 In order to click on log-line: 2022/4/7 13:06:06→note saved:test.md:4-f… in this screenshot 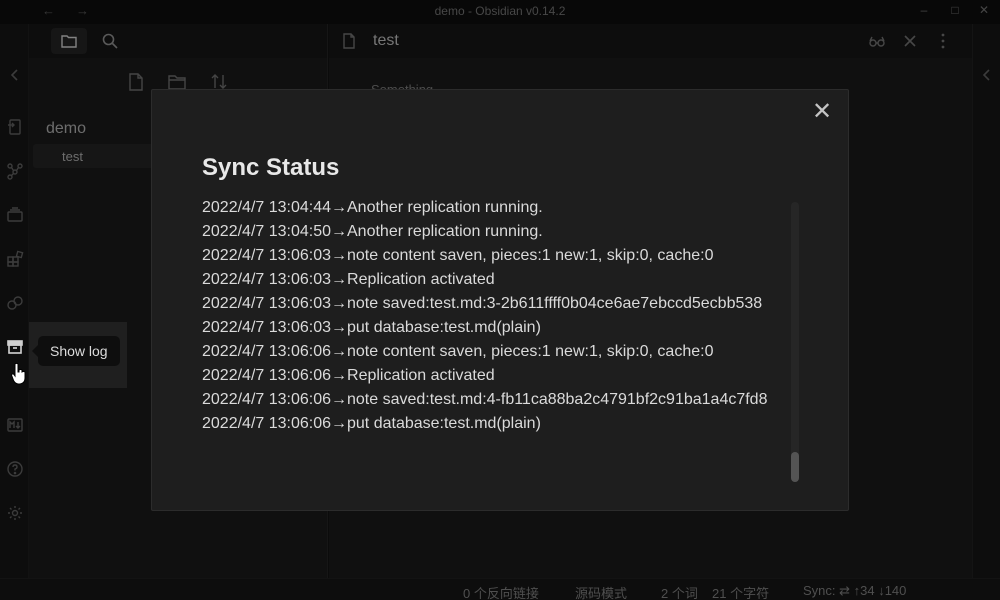, I will do `click(485, 399)`.